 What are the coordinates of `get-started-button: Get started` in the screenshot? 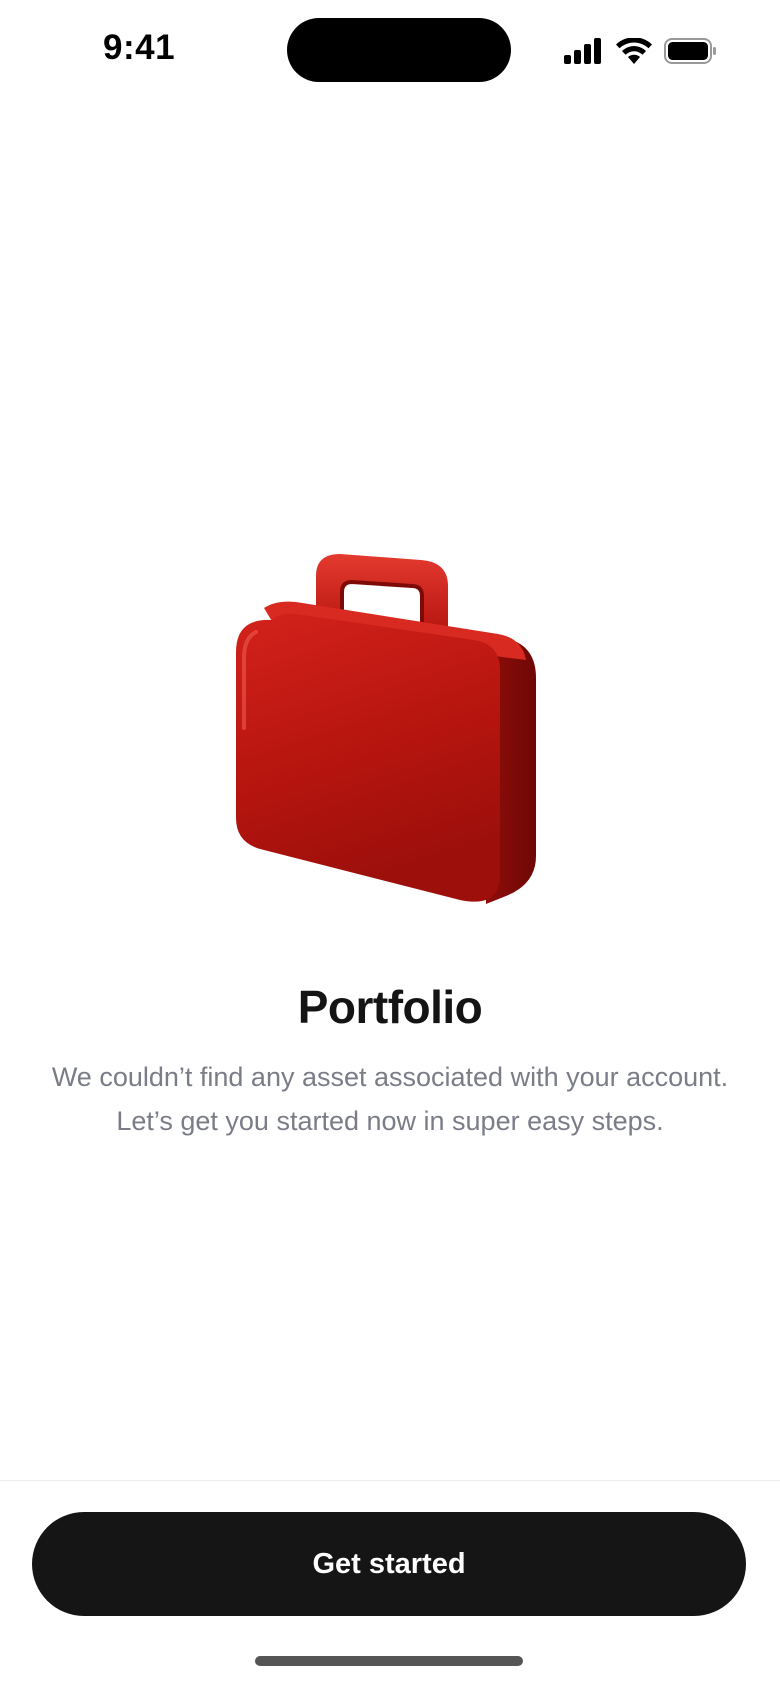 It's located at (389, 1564).